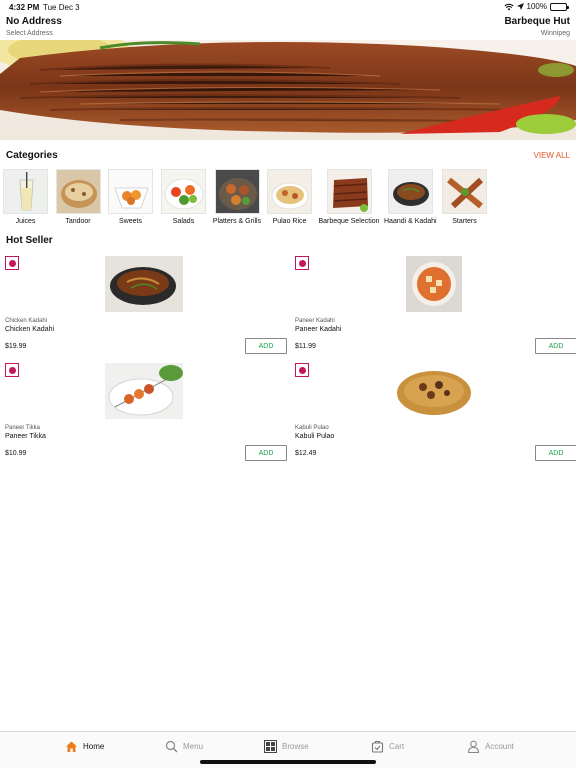 The width and height of the screenshot is (576, 768). I want to click on category-juices: Juices, so click(25, 197).